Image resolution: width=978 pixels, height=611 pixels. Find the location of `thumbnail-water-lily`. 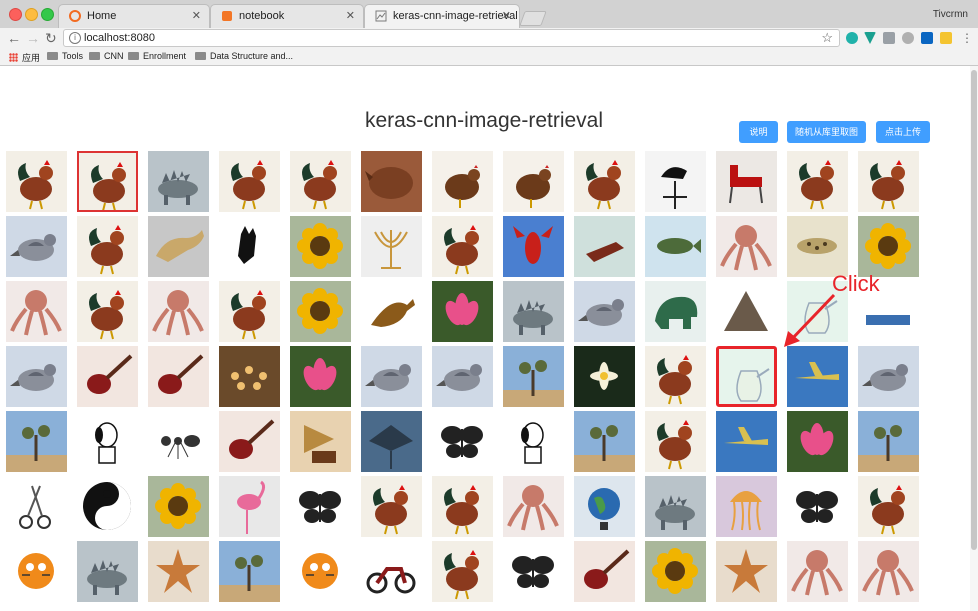

thumbnail-water-lily is located at coordinates (604, 376).